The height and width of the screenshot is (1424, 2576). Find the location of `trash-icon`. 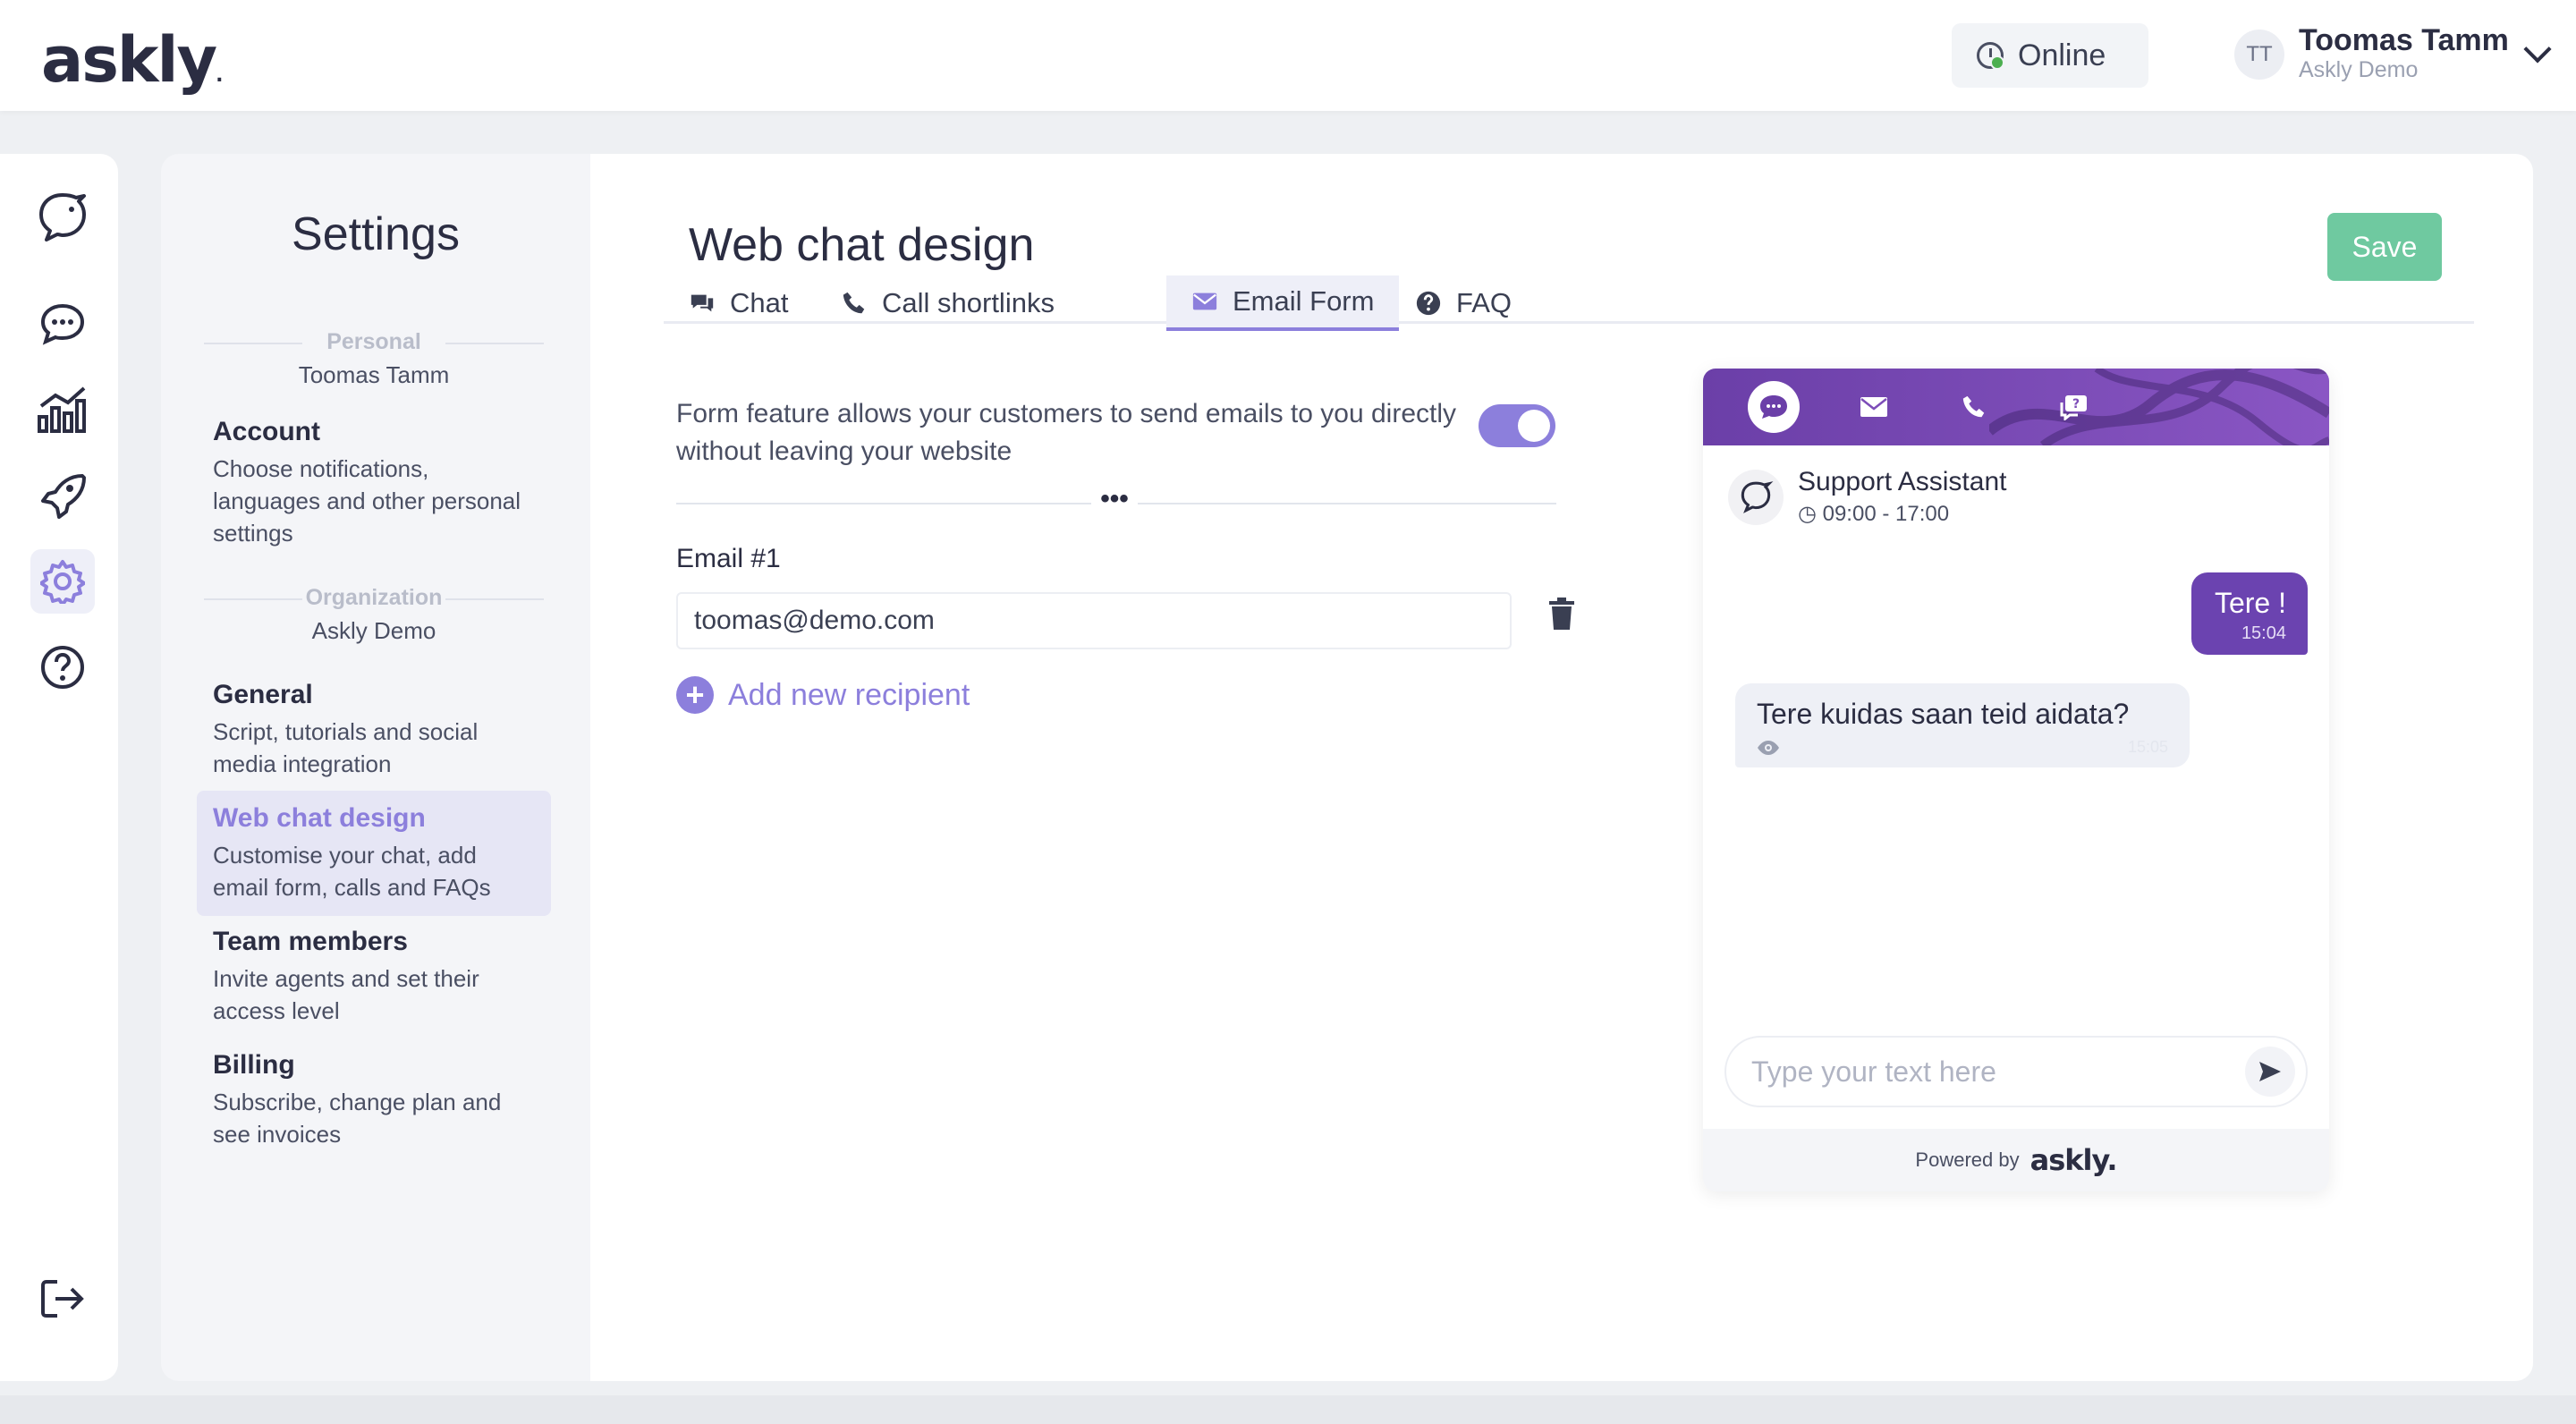

trash-icon is located at coordinates (1562, 613).